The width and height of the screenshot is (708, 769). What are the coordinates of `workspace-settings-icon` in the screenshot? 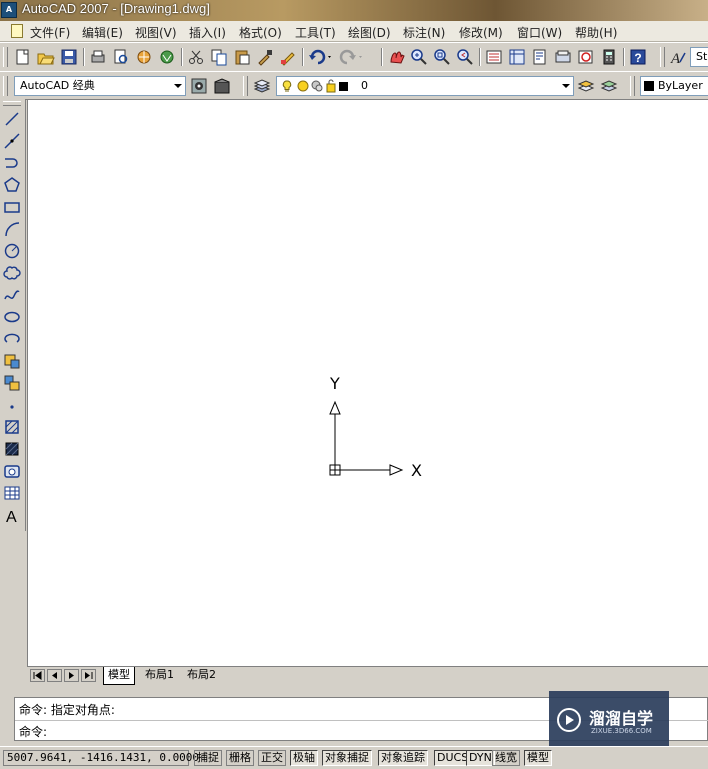 It's located at (199, 86).